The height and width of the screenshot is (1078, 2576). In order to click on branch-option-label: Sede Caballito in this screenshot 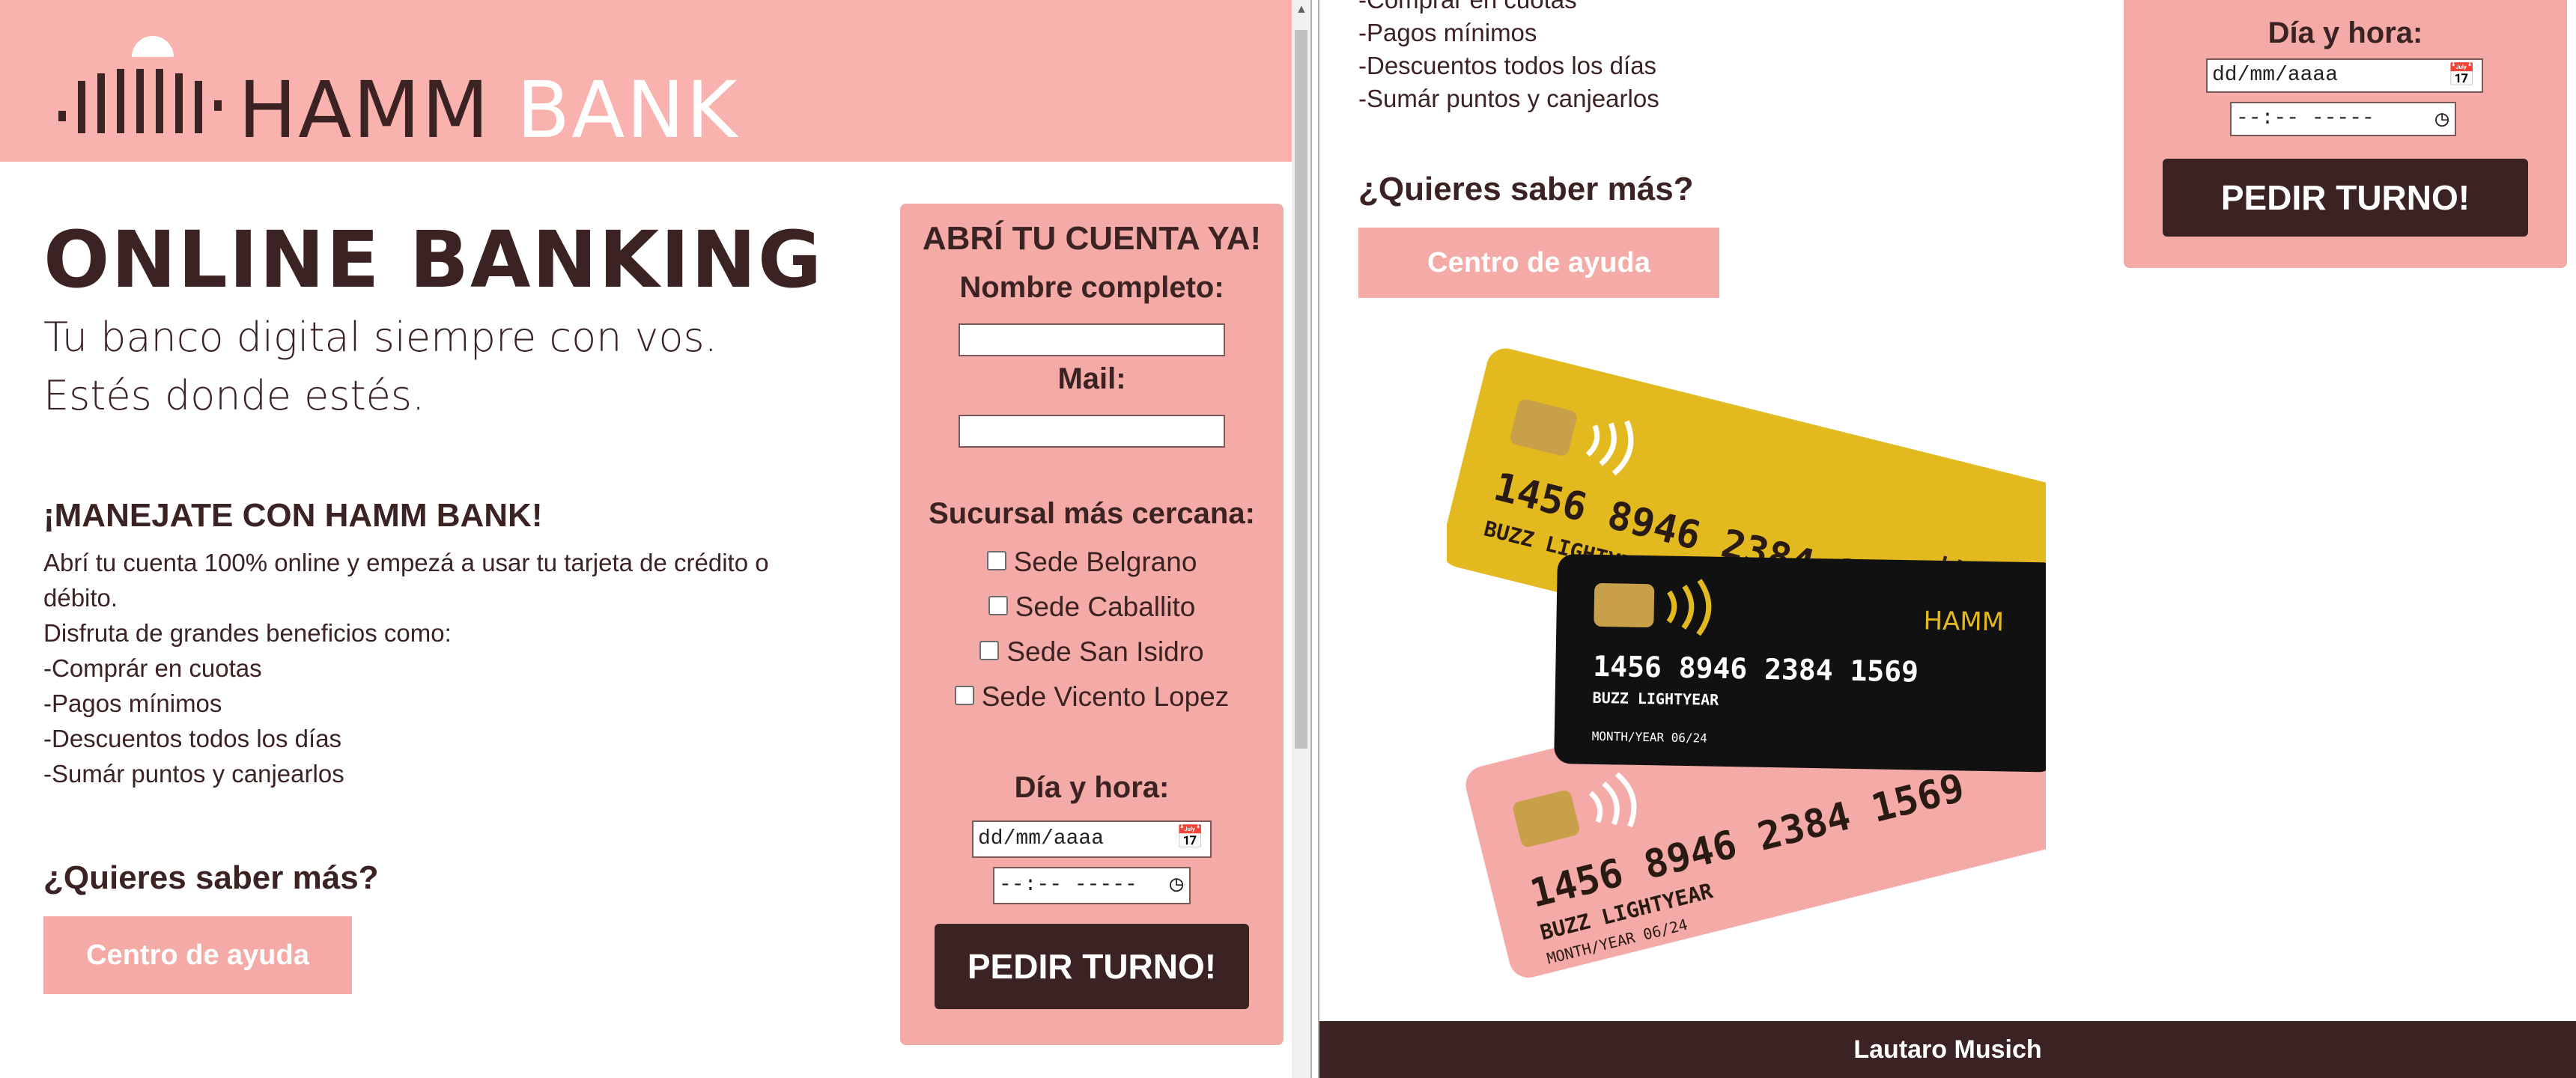, I will do `click(1105, 606)`.